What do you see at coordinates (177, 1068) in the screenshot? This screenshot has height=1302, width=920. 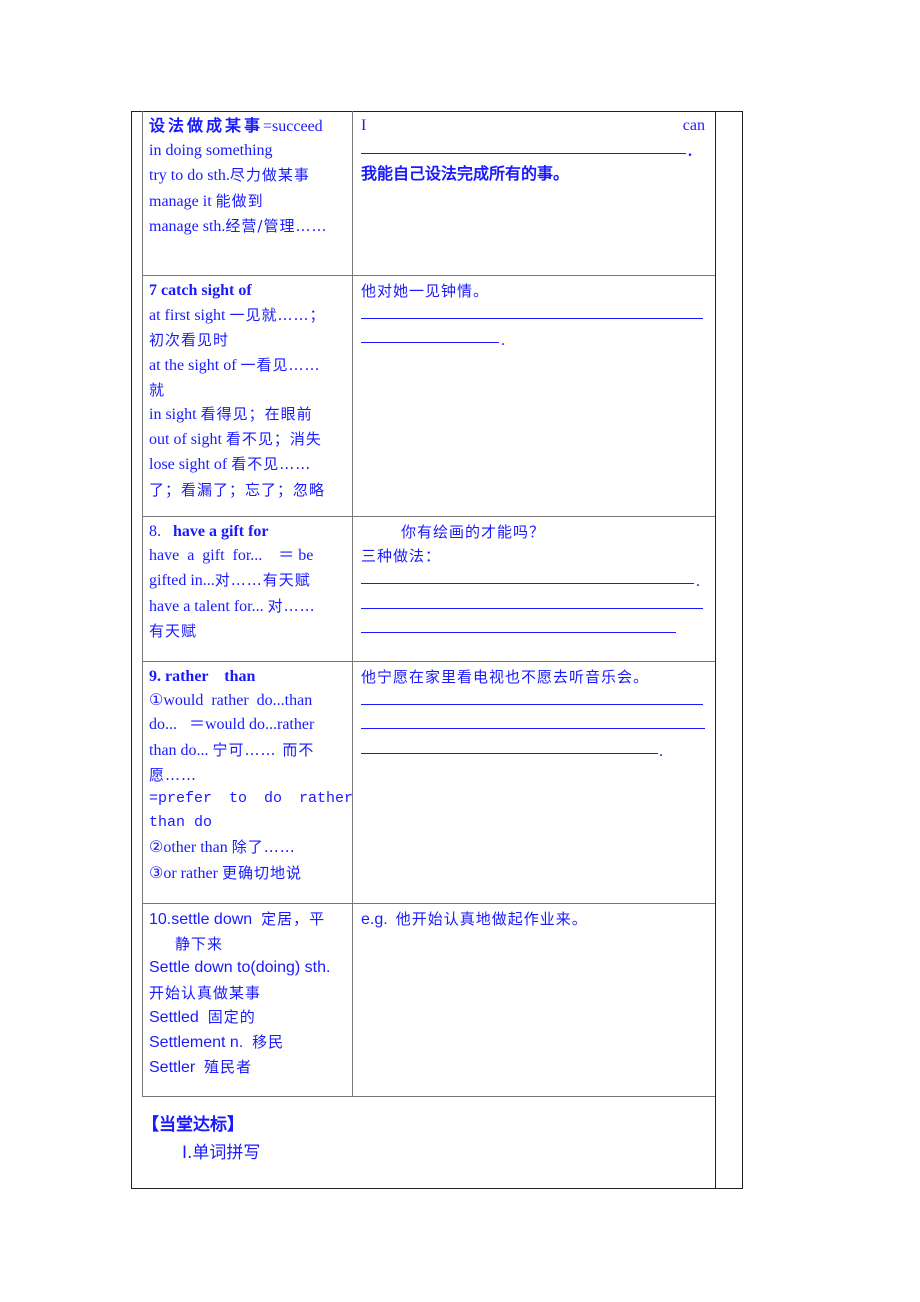 I see `phrase-en: Settler` at bounding box center [177, 1068].